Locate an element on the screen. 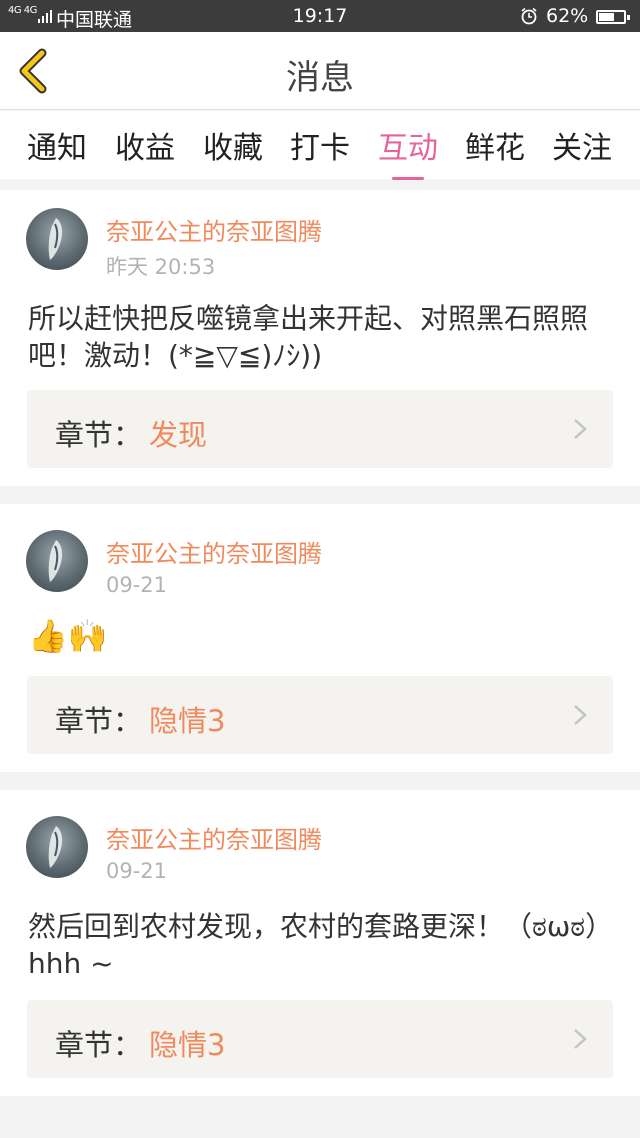 The height and width of the screenshot is (1138, 640). battery-icon is located at coordinates (613, 17).